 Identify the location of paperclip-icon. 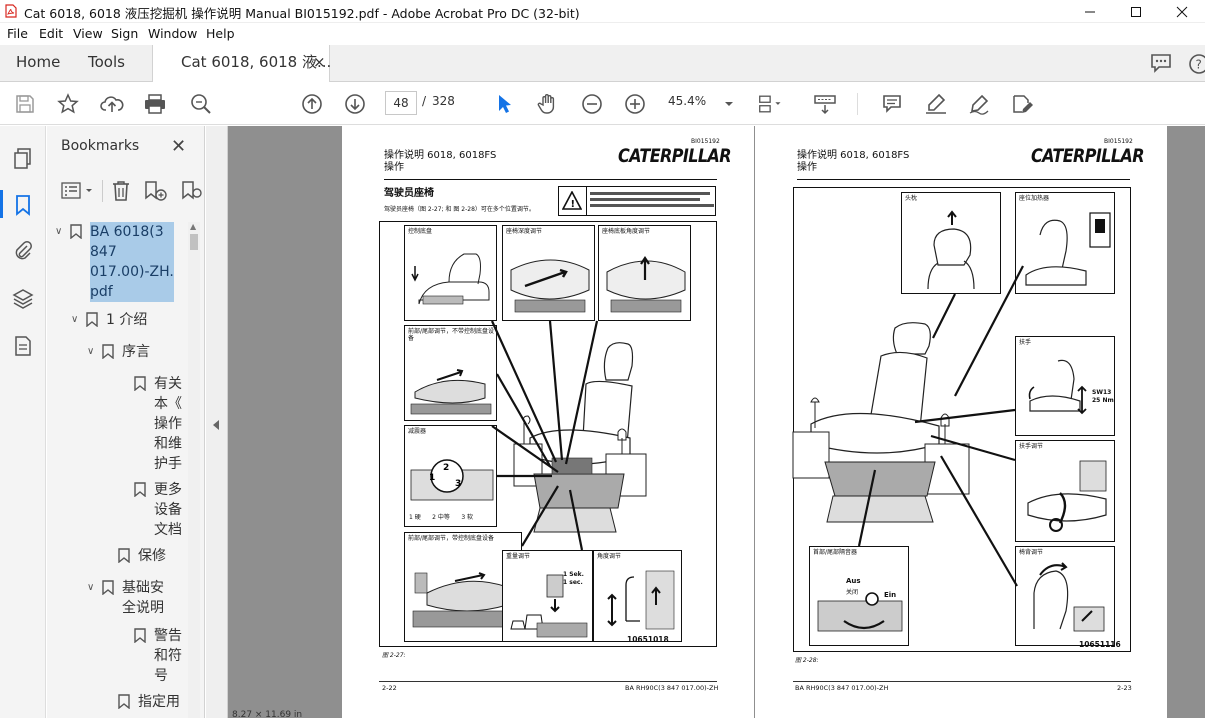
(23, 250).